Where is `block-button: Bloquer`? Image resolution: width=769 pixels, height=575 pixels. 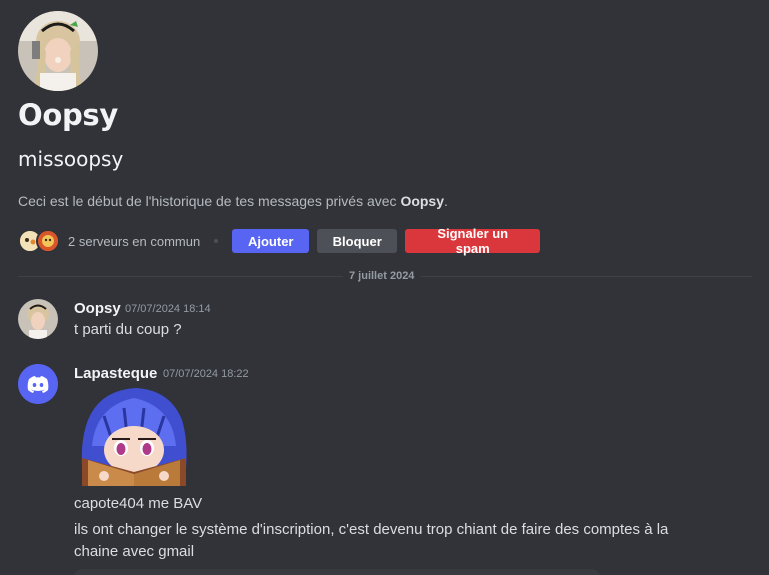
block-button: Bloquer is located at coordinates (357, 241).